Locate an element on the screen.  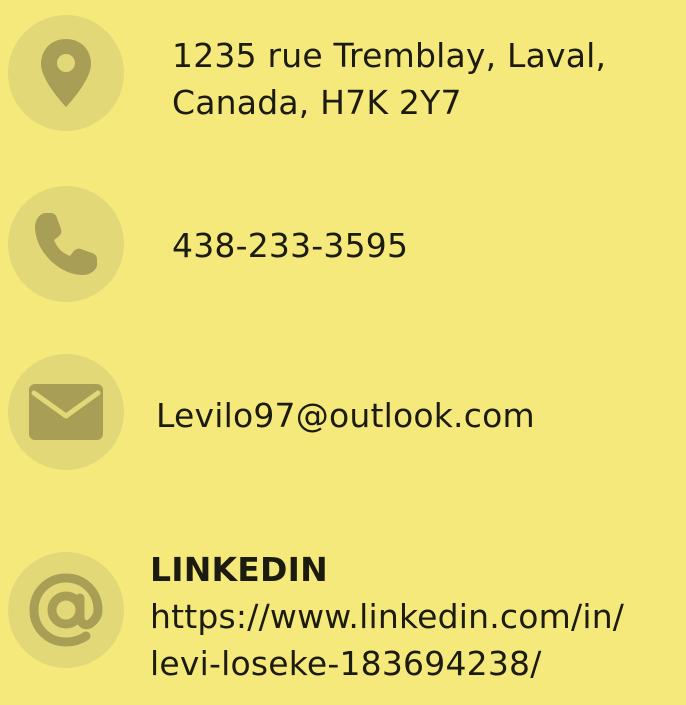
location-pin-icon is located at coordinates (66, 73).